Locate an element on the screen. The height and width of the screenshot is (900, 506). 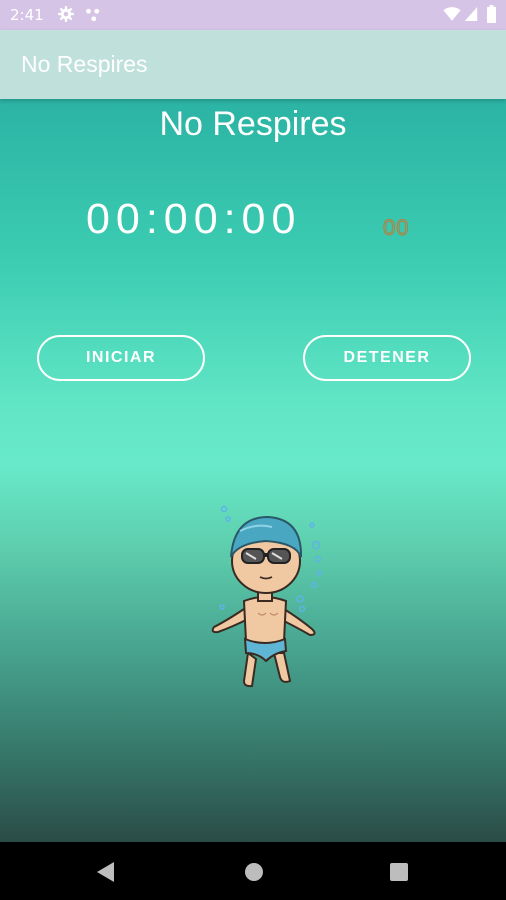
start-button: INICIAR is located at coordinates (121, 358).